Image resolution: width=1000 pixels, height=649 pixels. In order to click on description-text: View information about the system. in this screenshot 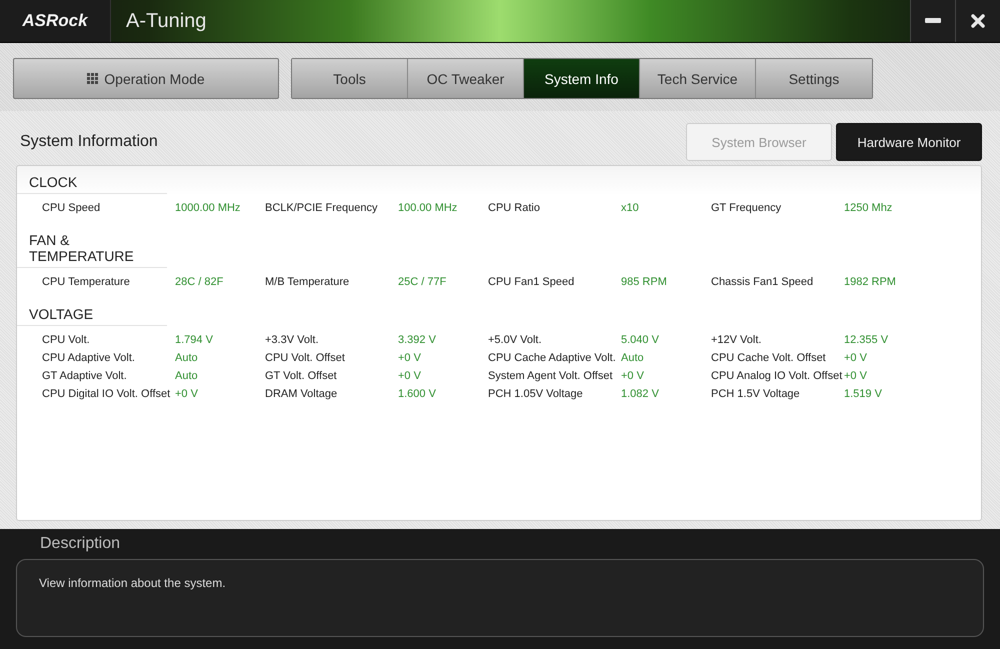, I will do `click(132, 583)`.